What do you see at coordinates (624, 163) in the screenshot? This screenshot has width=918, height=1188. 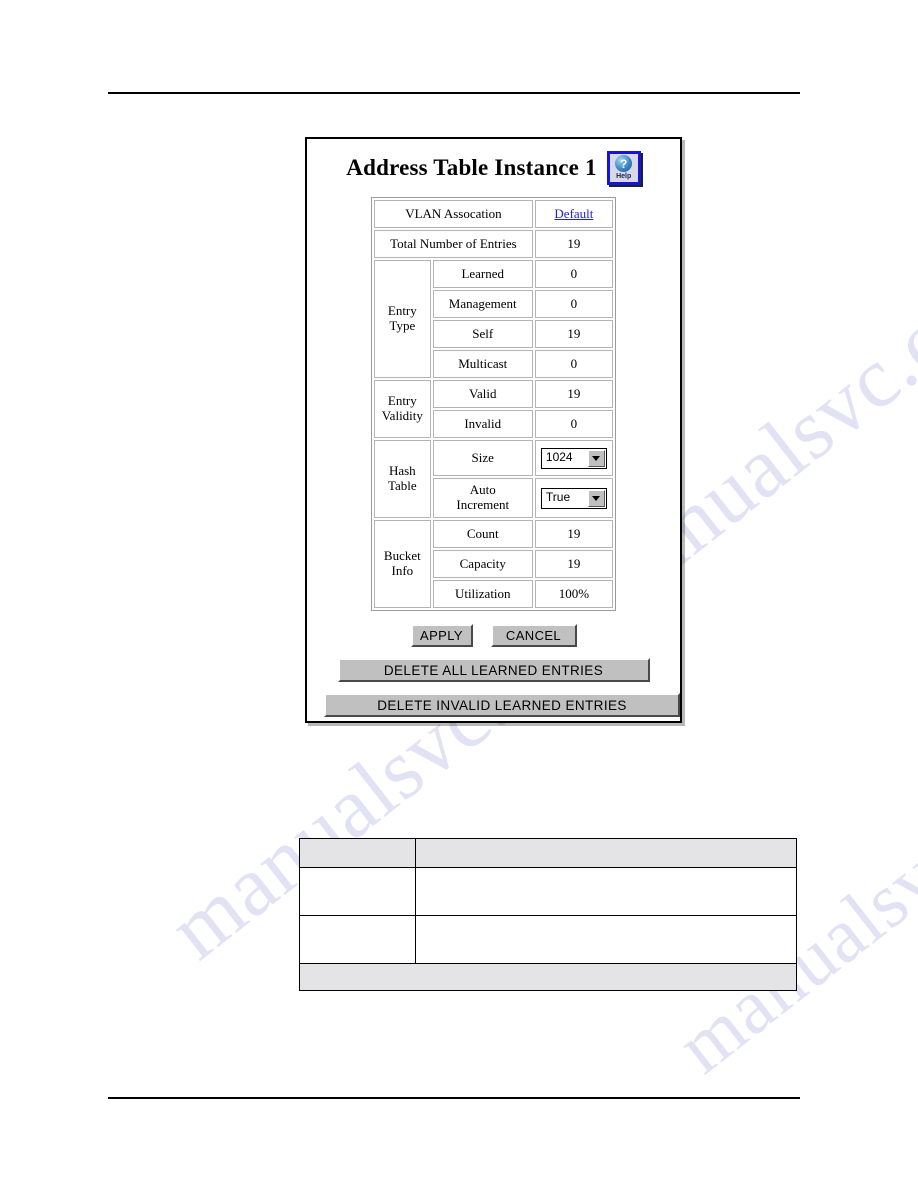 I see `question-mark-icon: ?` at bounding box center [624, 163].